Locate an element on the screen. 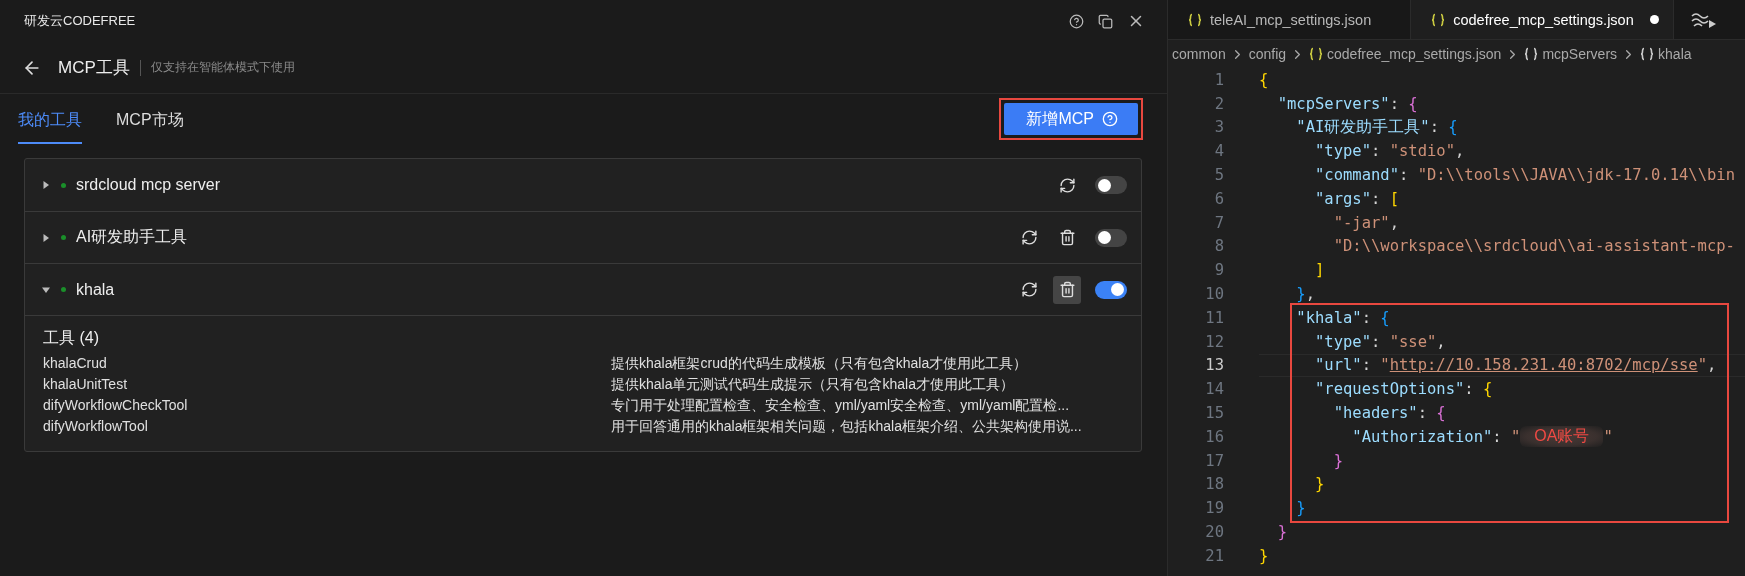  code-line: "type": "sse", is located at coordinates (1380, 341).